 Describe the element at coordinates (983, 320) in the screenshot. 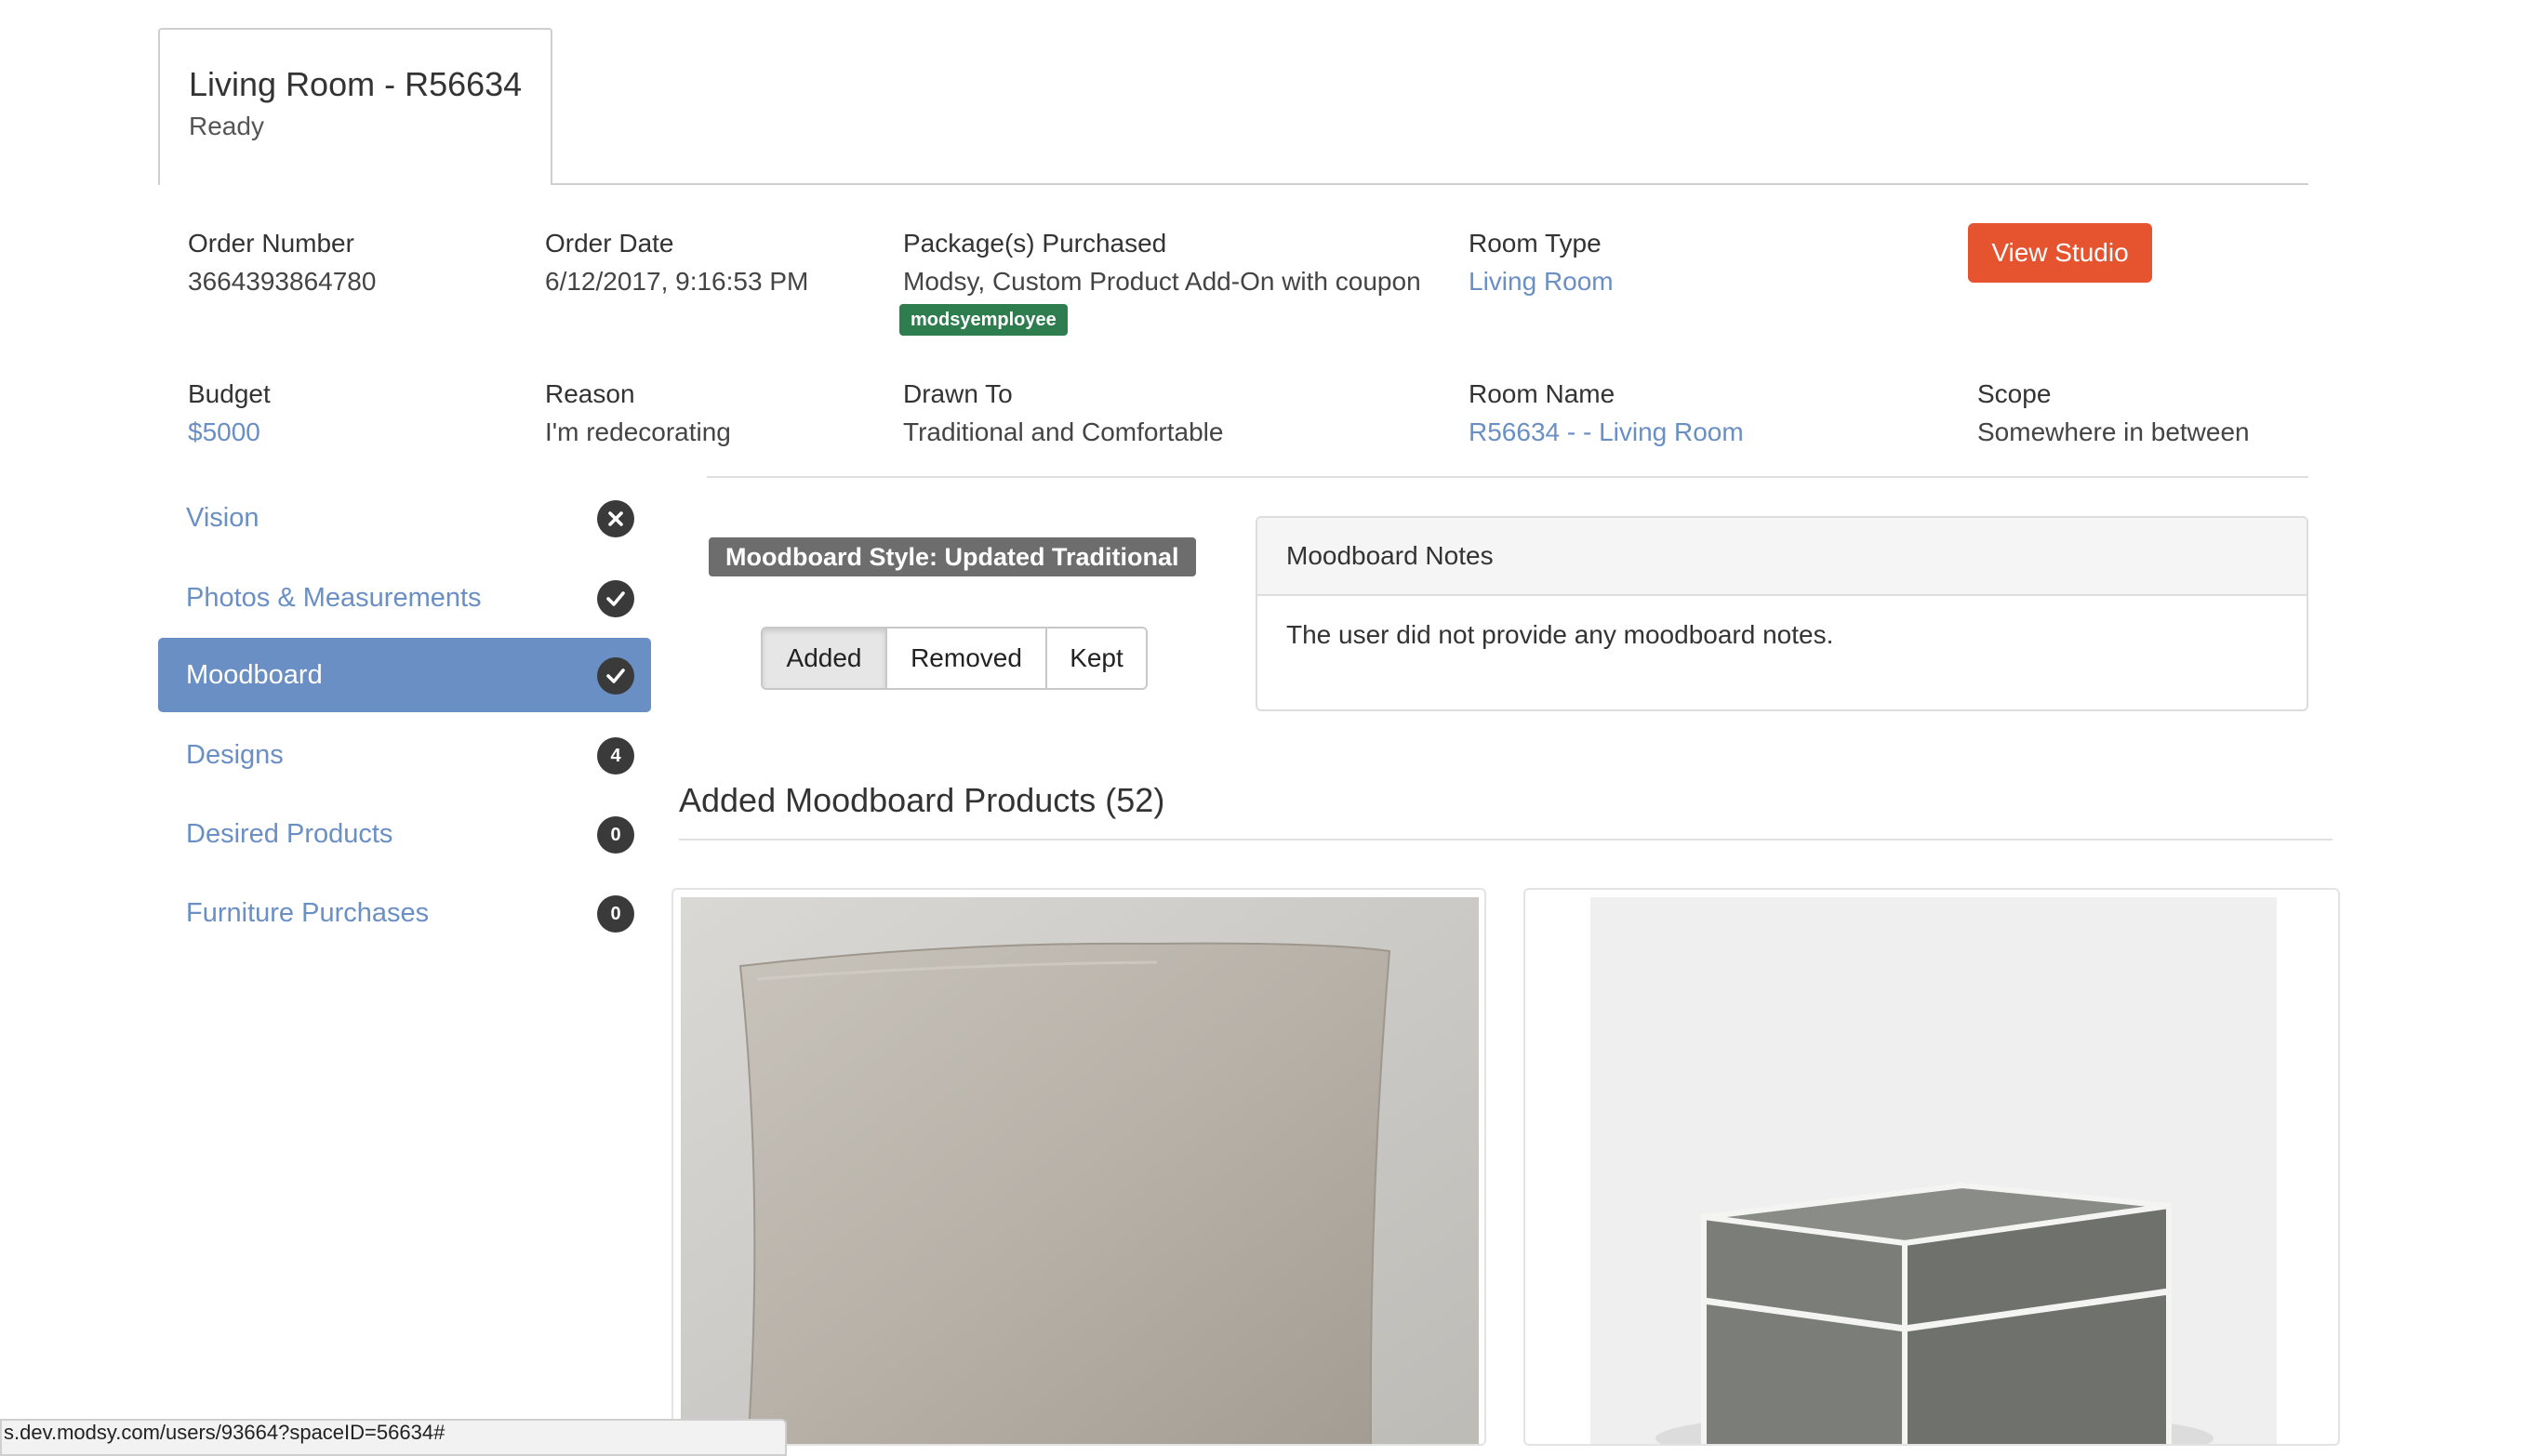

I see `coupon-badge: modsyemployee` at that location.